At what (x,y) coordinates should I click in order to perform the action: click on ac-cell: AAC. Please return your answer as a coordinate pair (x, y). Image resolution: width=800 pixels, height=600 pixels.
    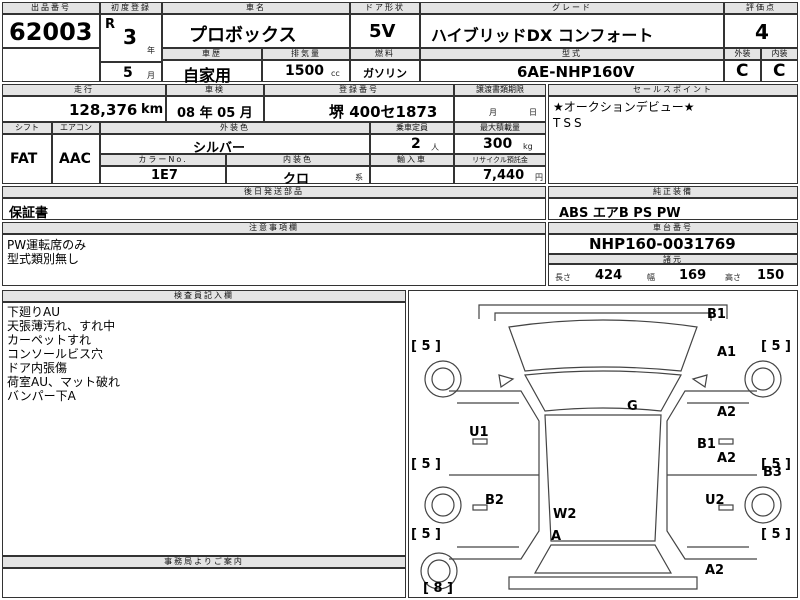
    Looking at the image, I should click on (76, 159).